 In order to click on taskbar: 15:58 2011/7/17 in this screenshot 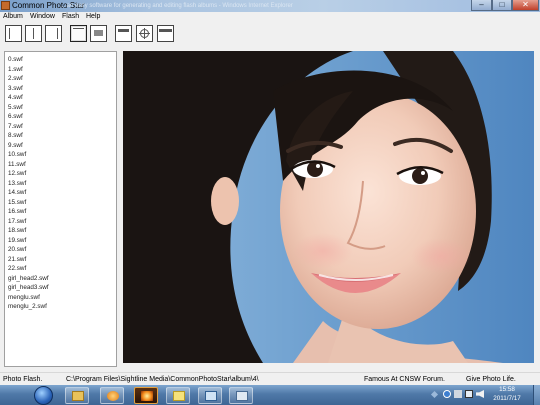, I will do `click(270, 395)`.